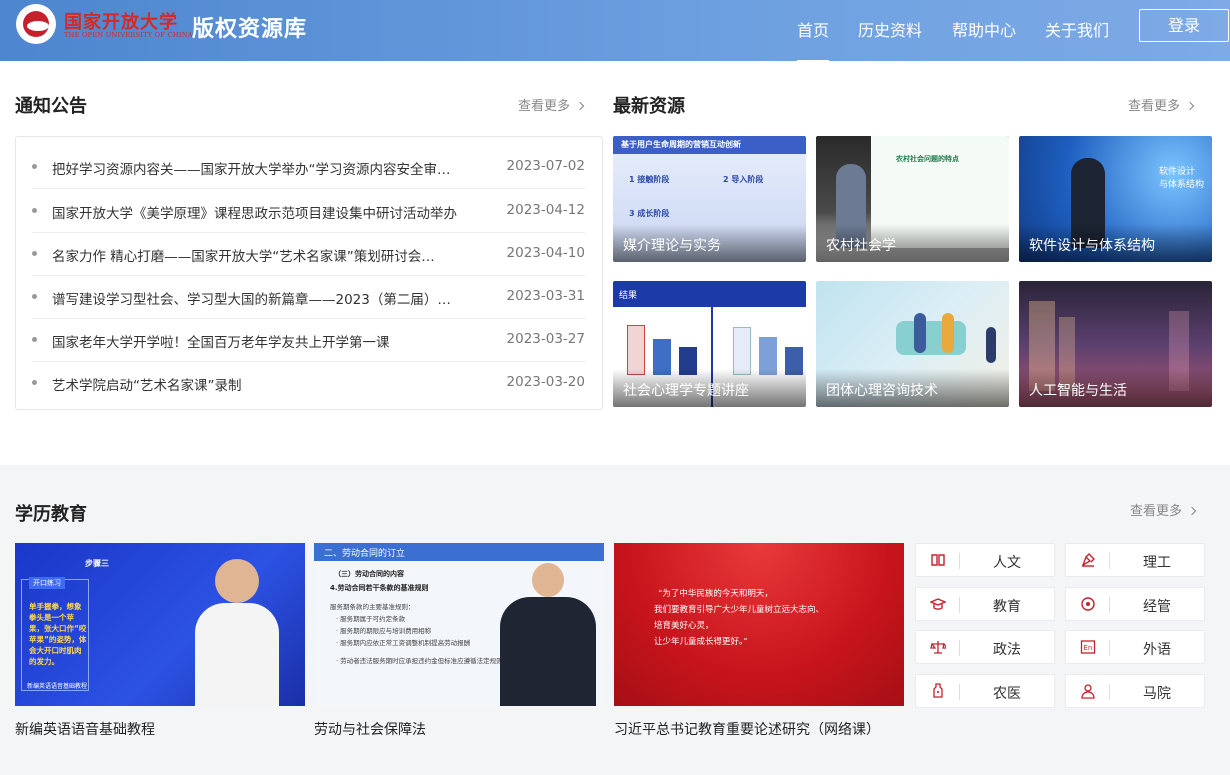 The width and height of the screenshot is (1230, 775). What do you see at coordinates (938, 560) in the screenshot?
I see `book-icon` at bounding box center [938, 560].